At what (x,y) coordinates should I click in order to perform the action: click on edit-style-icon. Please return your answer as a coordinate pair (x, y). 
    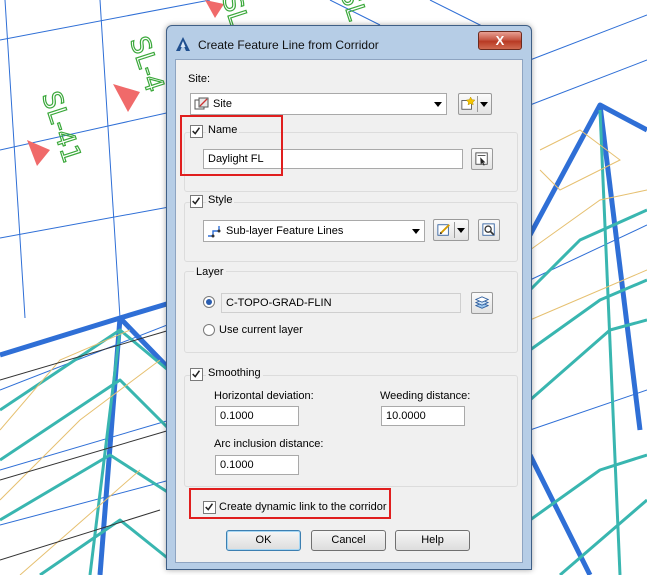
    Looking at the image, I should click on (443, 230).